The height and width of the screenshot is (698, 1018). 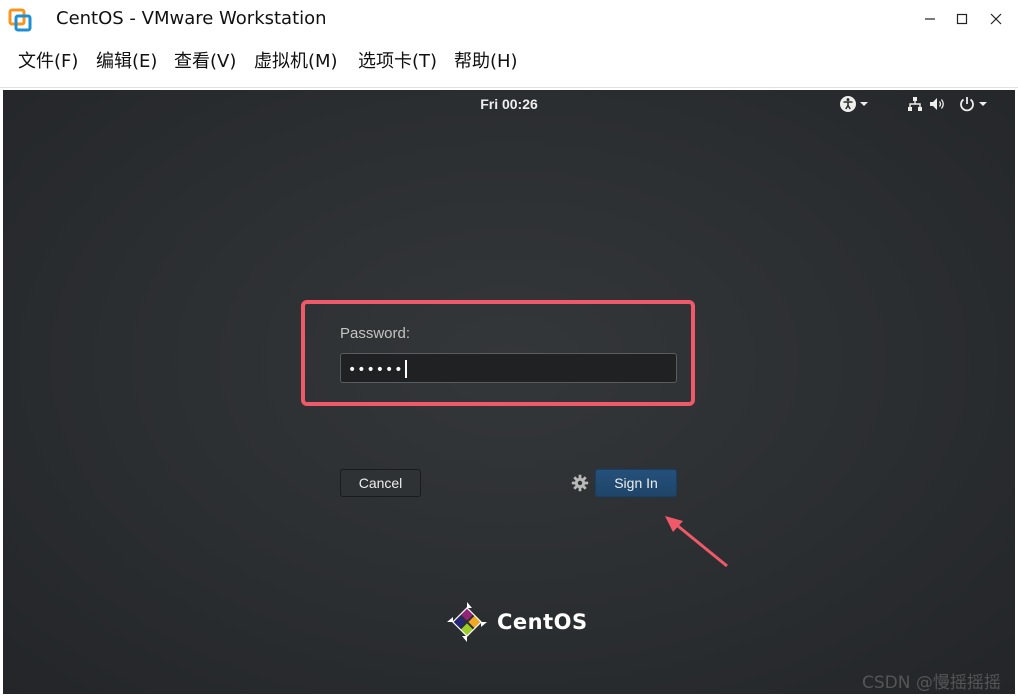 I want to click on password-value: ••••••, so click(x=377, y=369).